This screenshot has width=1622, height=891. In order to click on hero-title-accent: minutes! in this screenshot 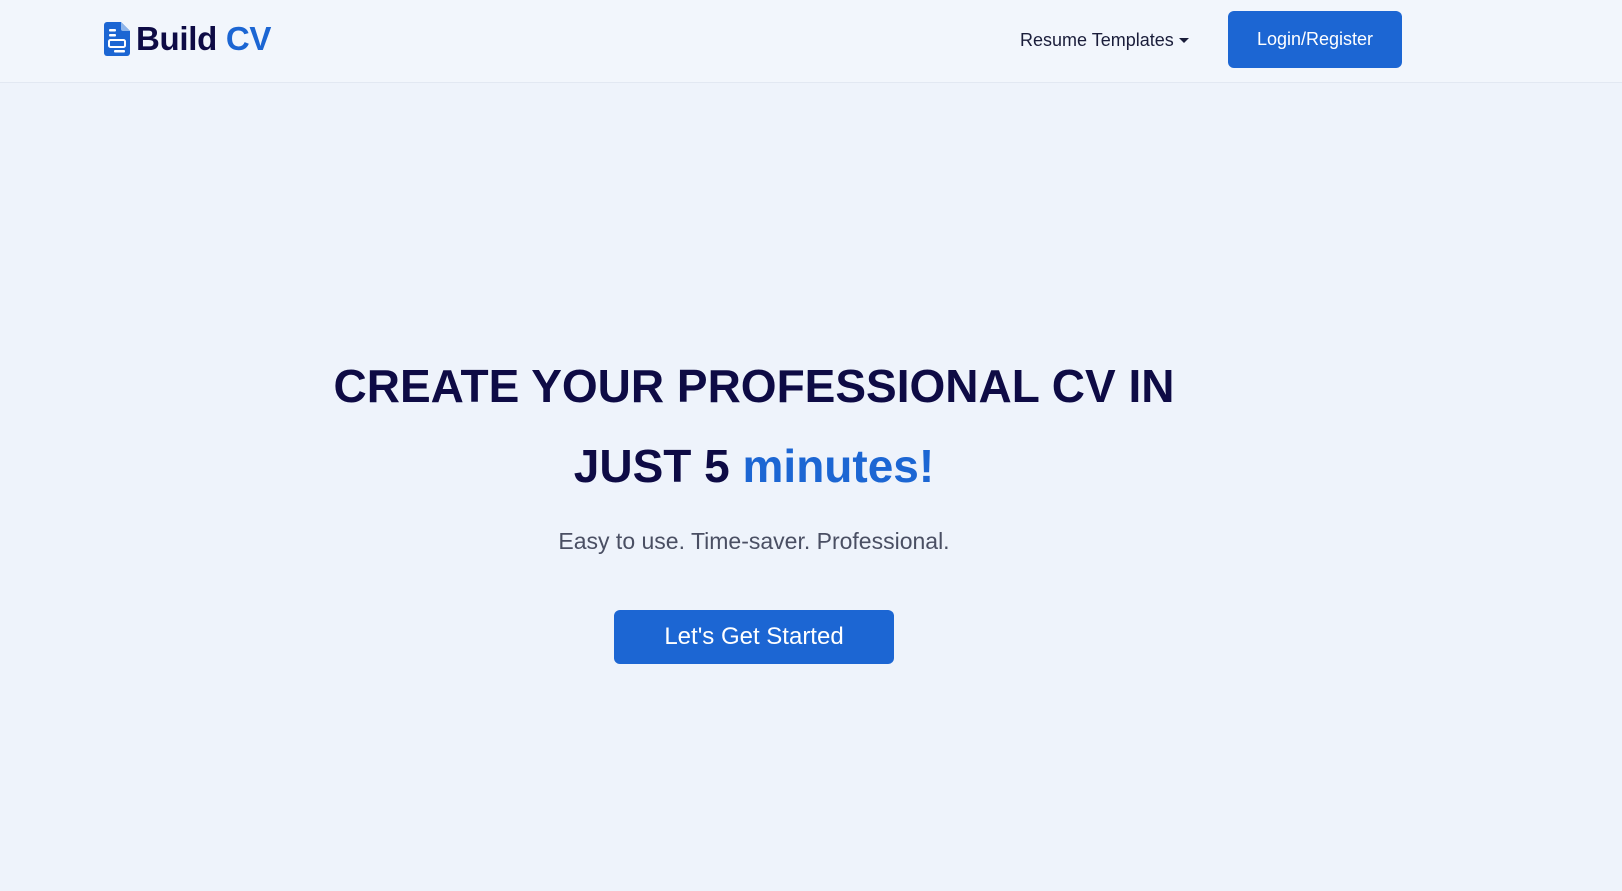, I will do `click(838, 466)`.